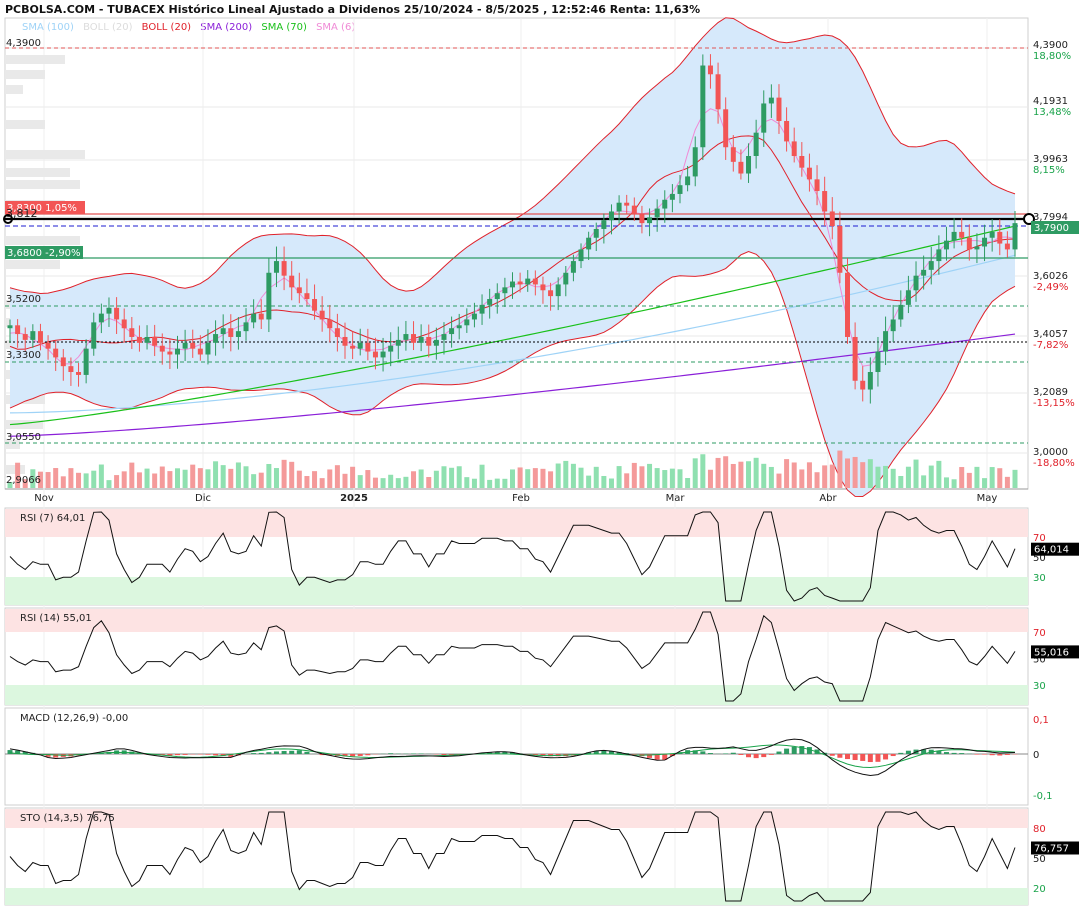  What do you see at coordinates (516, 695) in the screenshot?
I see `rsi14-os-band` at bounding box center [516, 695].